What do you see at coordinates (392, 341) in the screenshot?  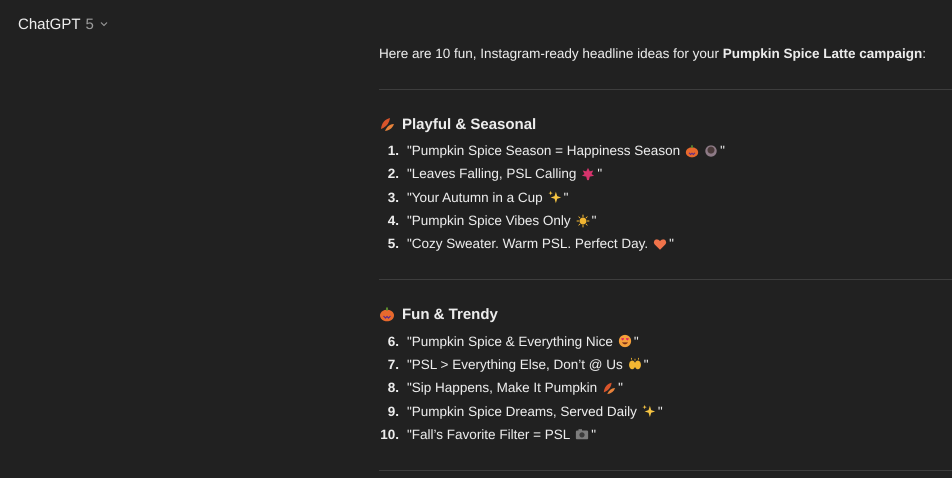 I see `list-number: 6.` at bounding box center [392, 341].